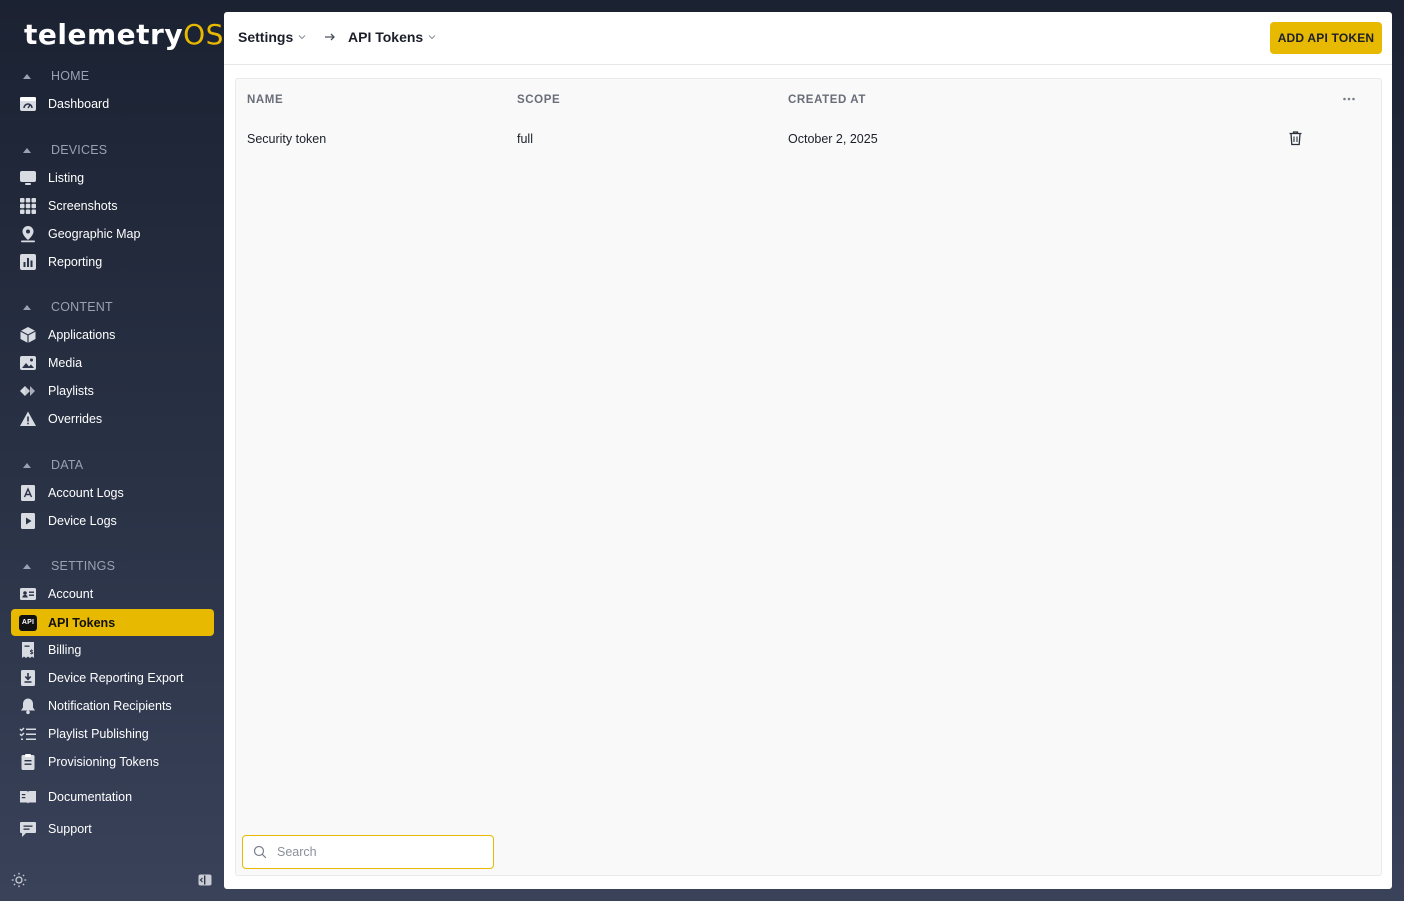 This screenshot has height=901, width=1404. What do you see at coordinates (67, 465) in the screenshot?
I see `section-data-label: DATA` at bounding box center [67, 465].